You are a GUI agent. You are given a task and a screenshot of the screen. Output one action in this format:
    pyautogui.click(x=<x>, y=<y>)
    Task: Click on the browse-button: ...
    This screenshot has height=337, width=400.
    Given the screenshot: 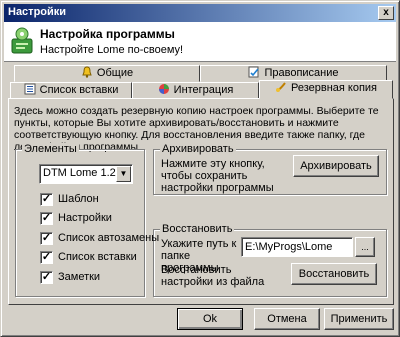 What is the action you would take?
    pyautogui.click(x=365, y=247)
    